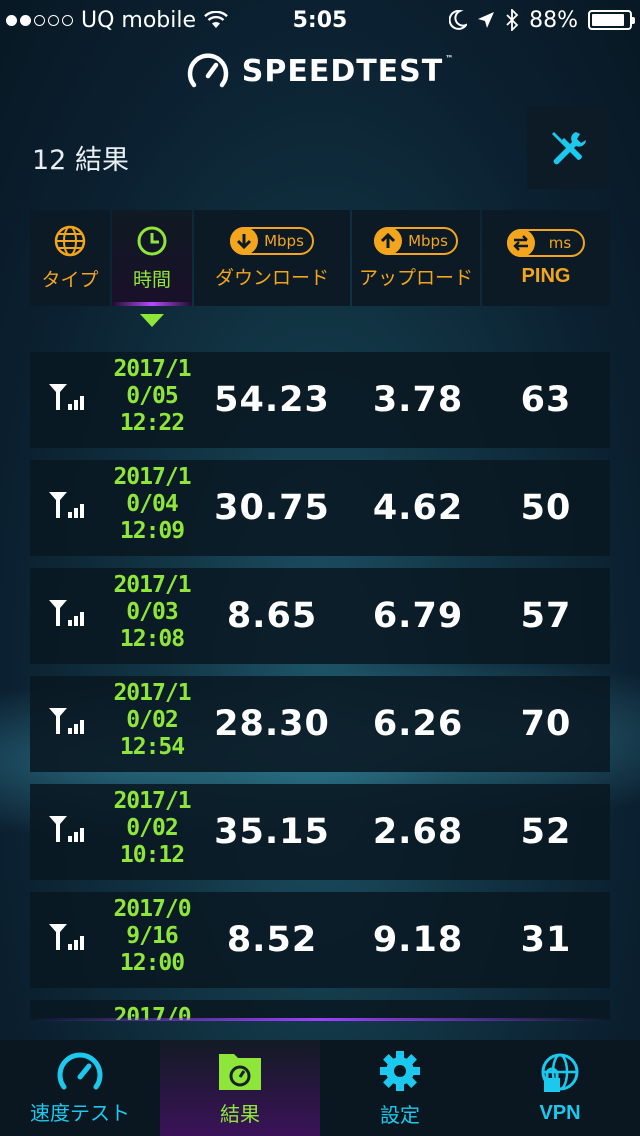 This screenshot has width=640, height=1136. I want to click on results-count: 12 結果, so click(80, 160).